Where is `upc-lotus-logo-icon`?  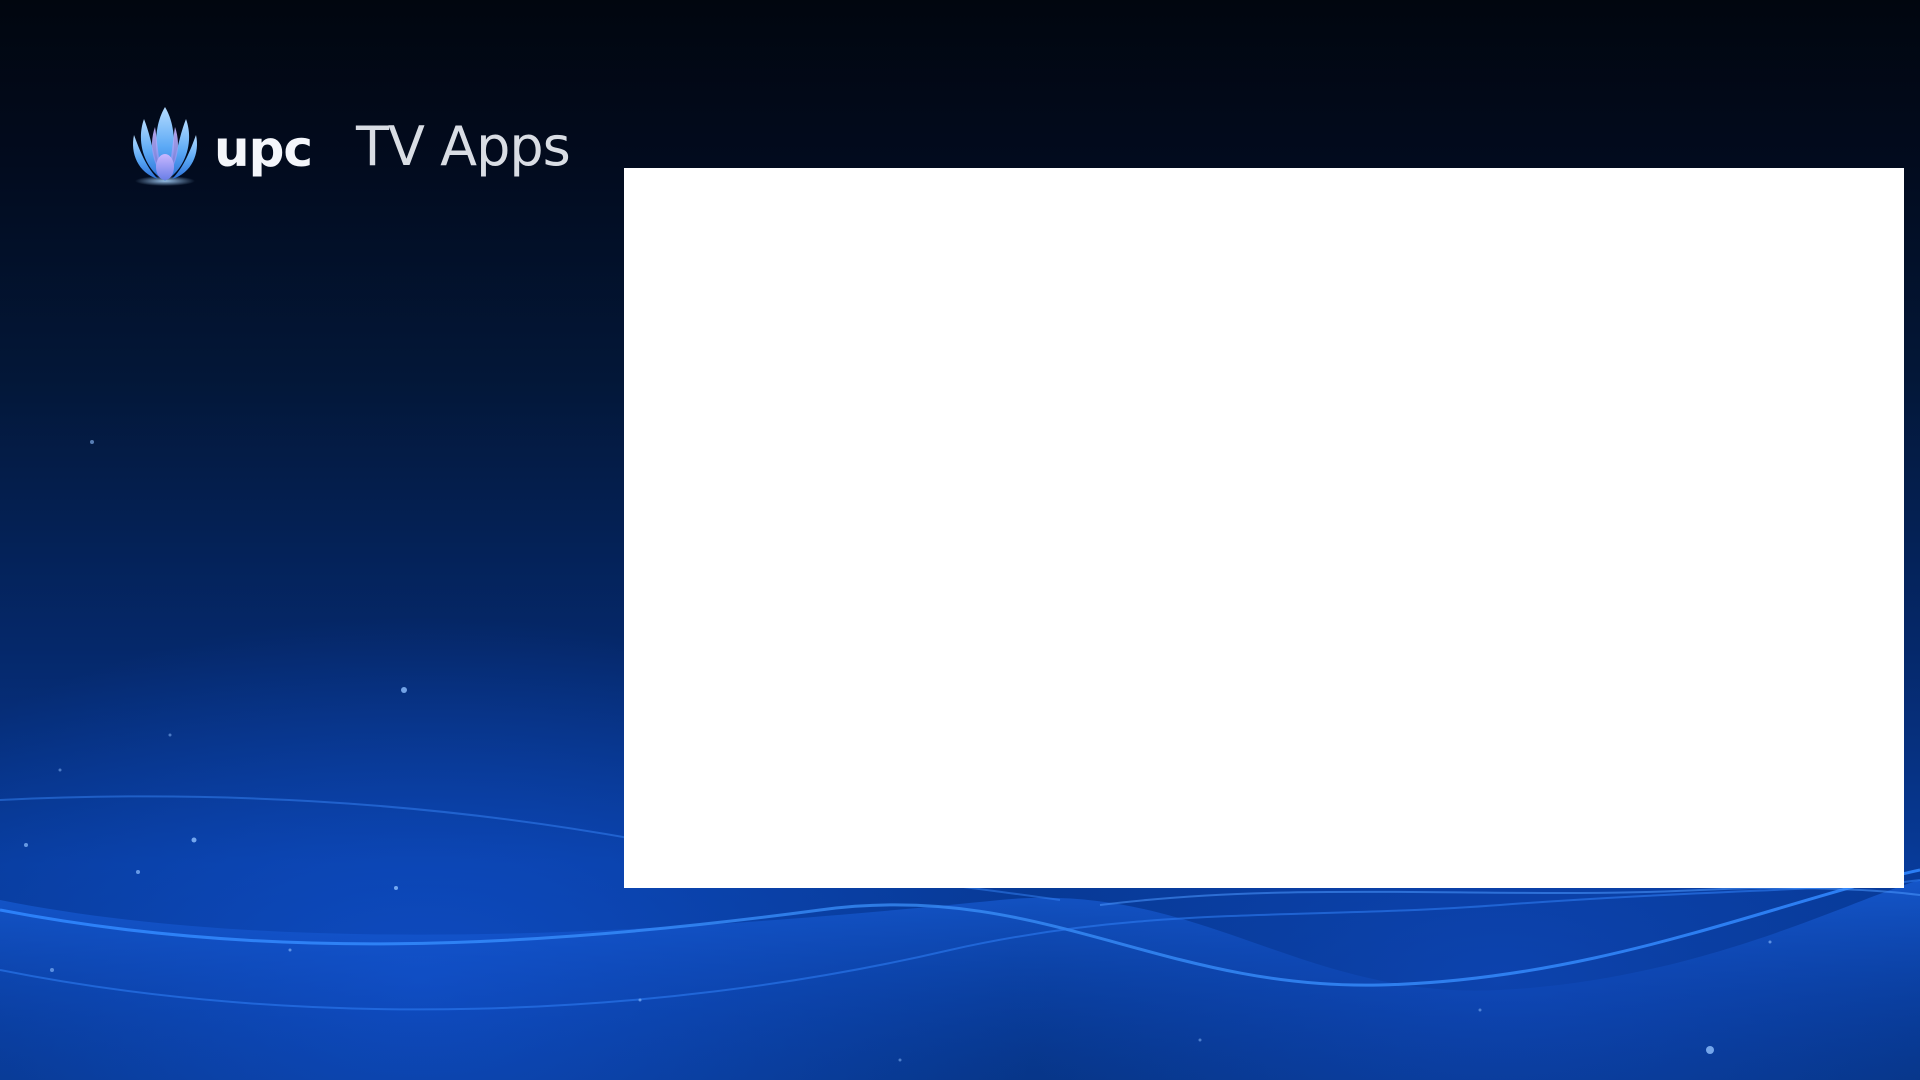 upc-lotus-logo-icon is located at coordinates (165, 146).